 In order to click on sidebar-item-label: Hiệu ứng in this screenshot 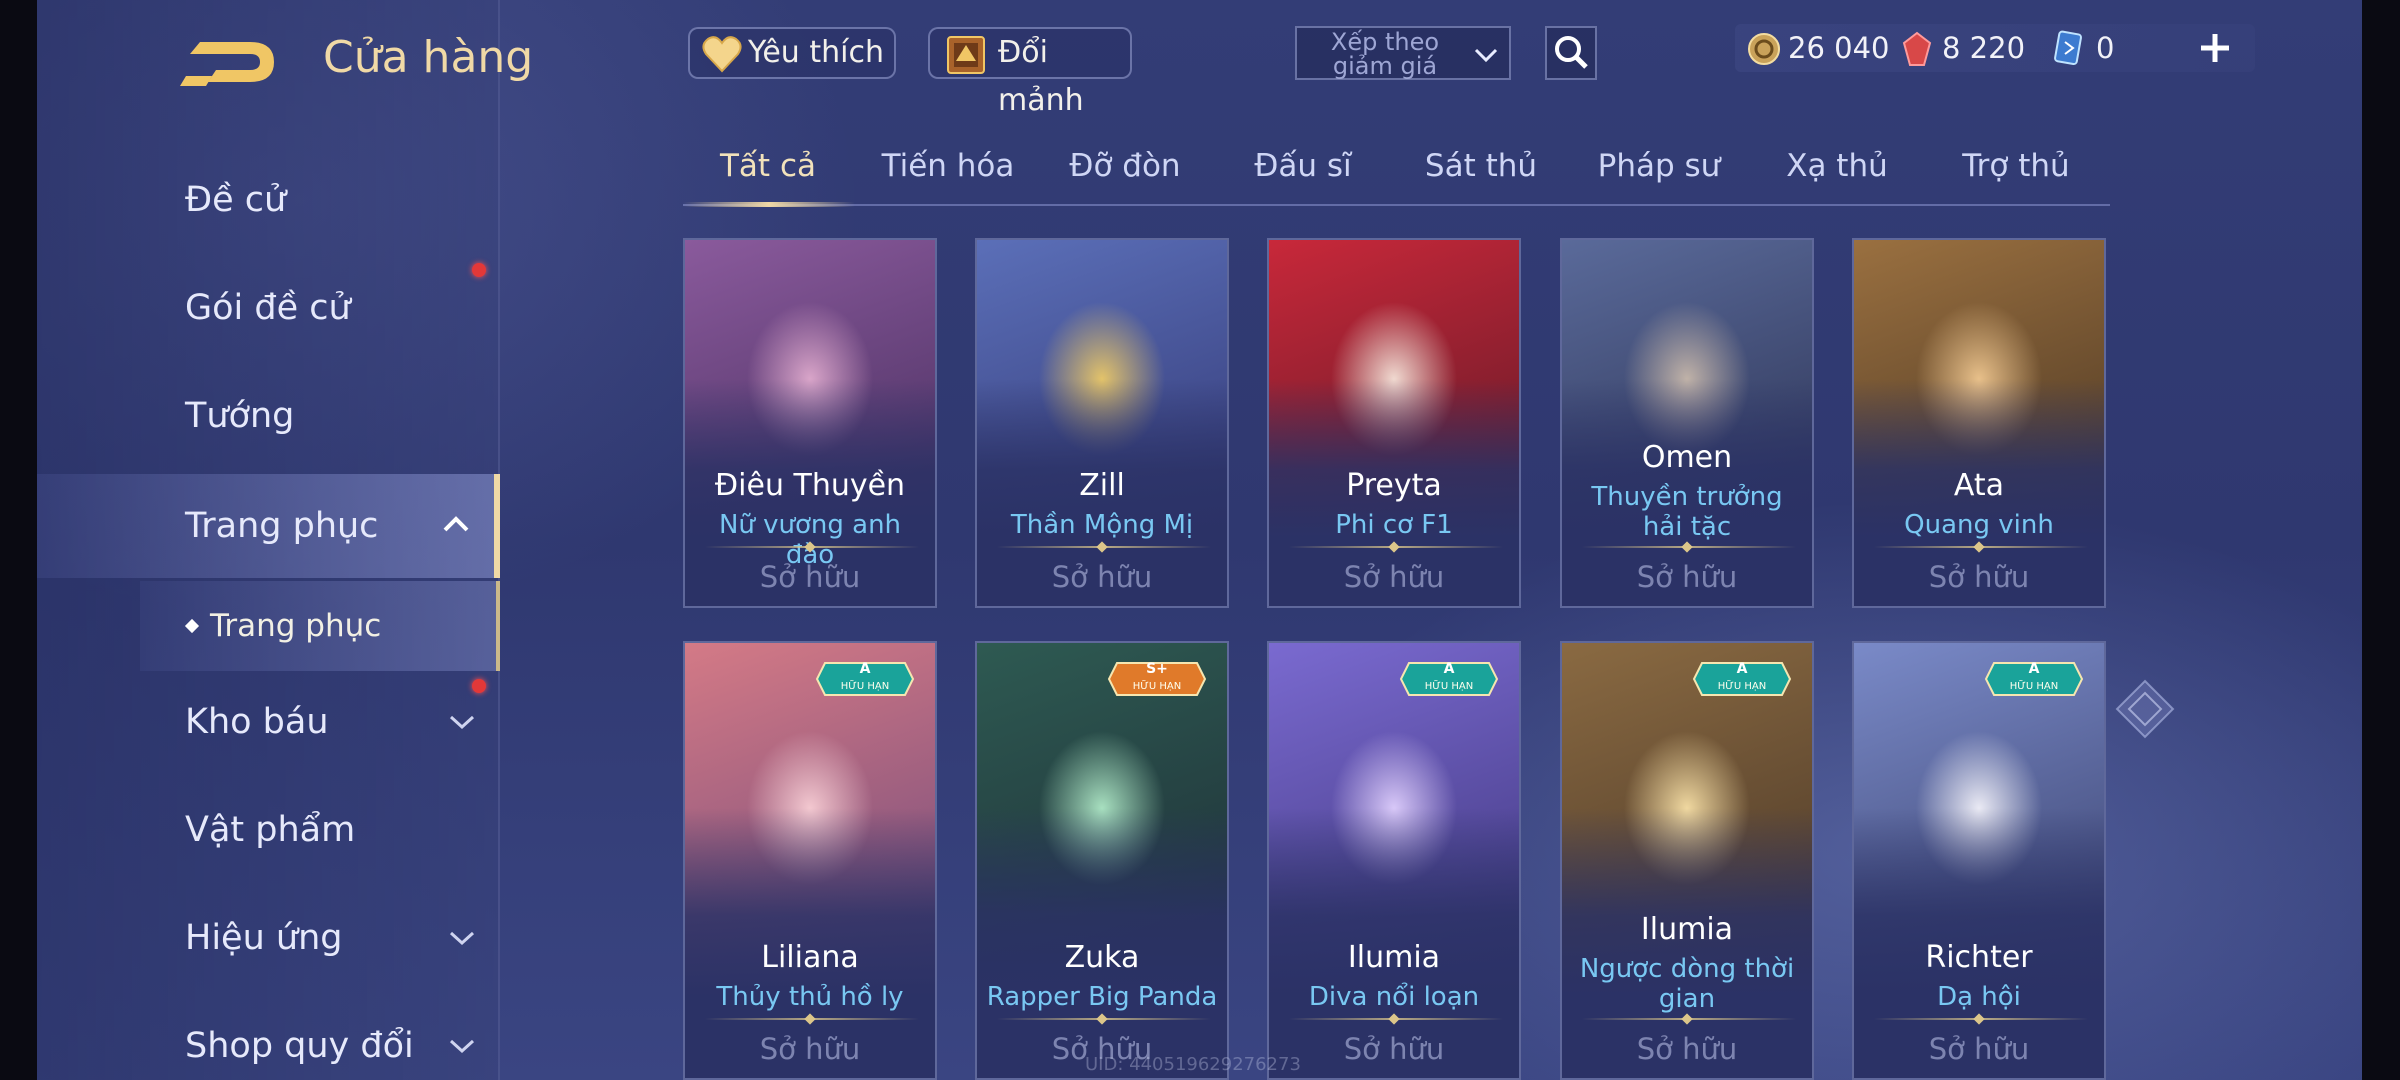, I will do `click(264, 938)`.